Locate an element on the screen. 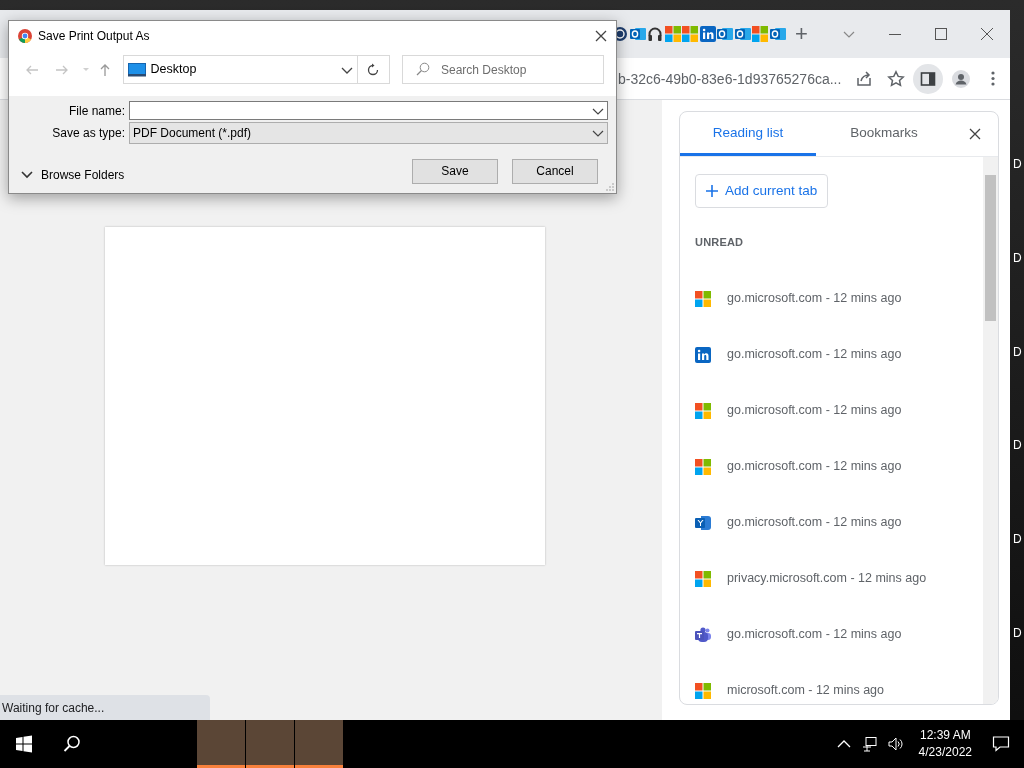  notification-icon is located at coordinates (1001, 744).